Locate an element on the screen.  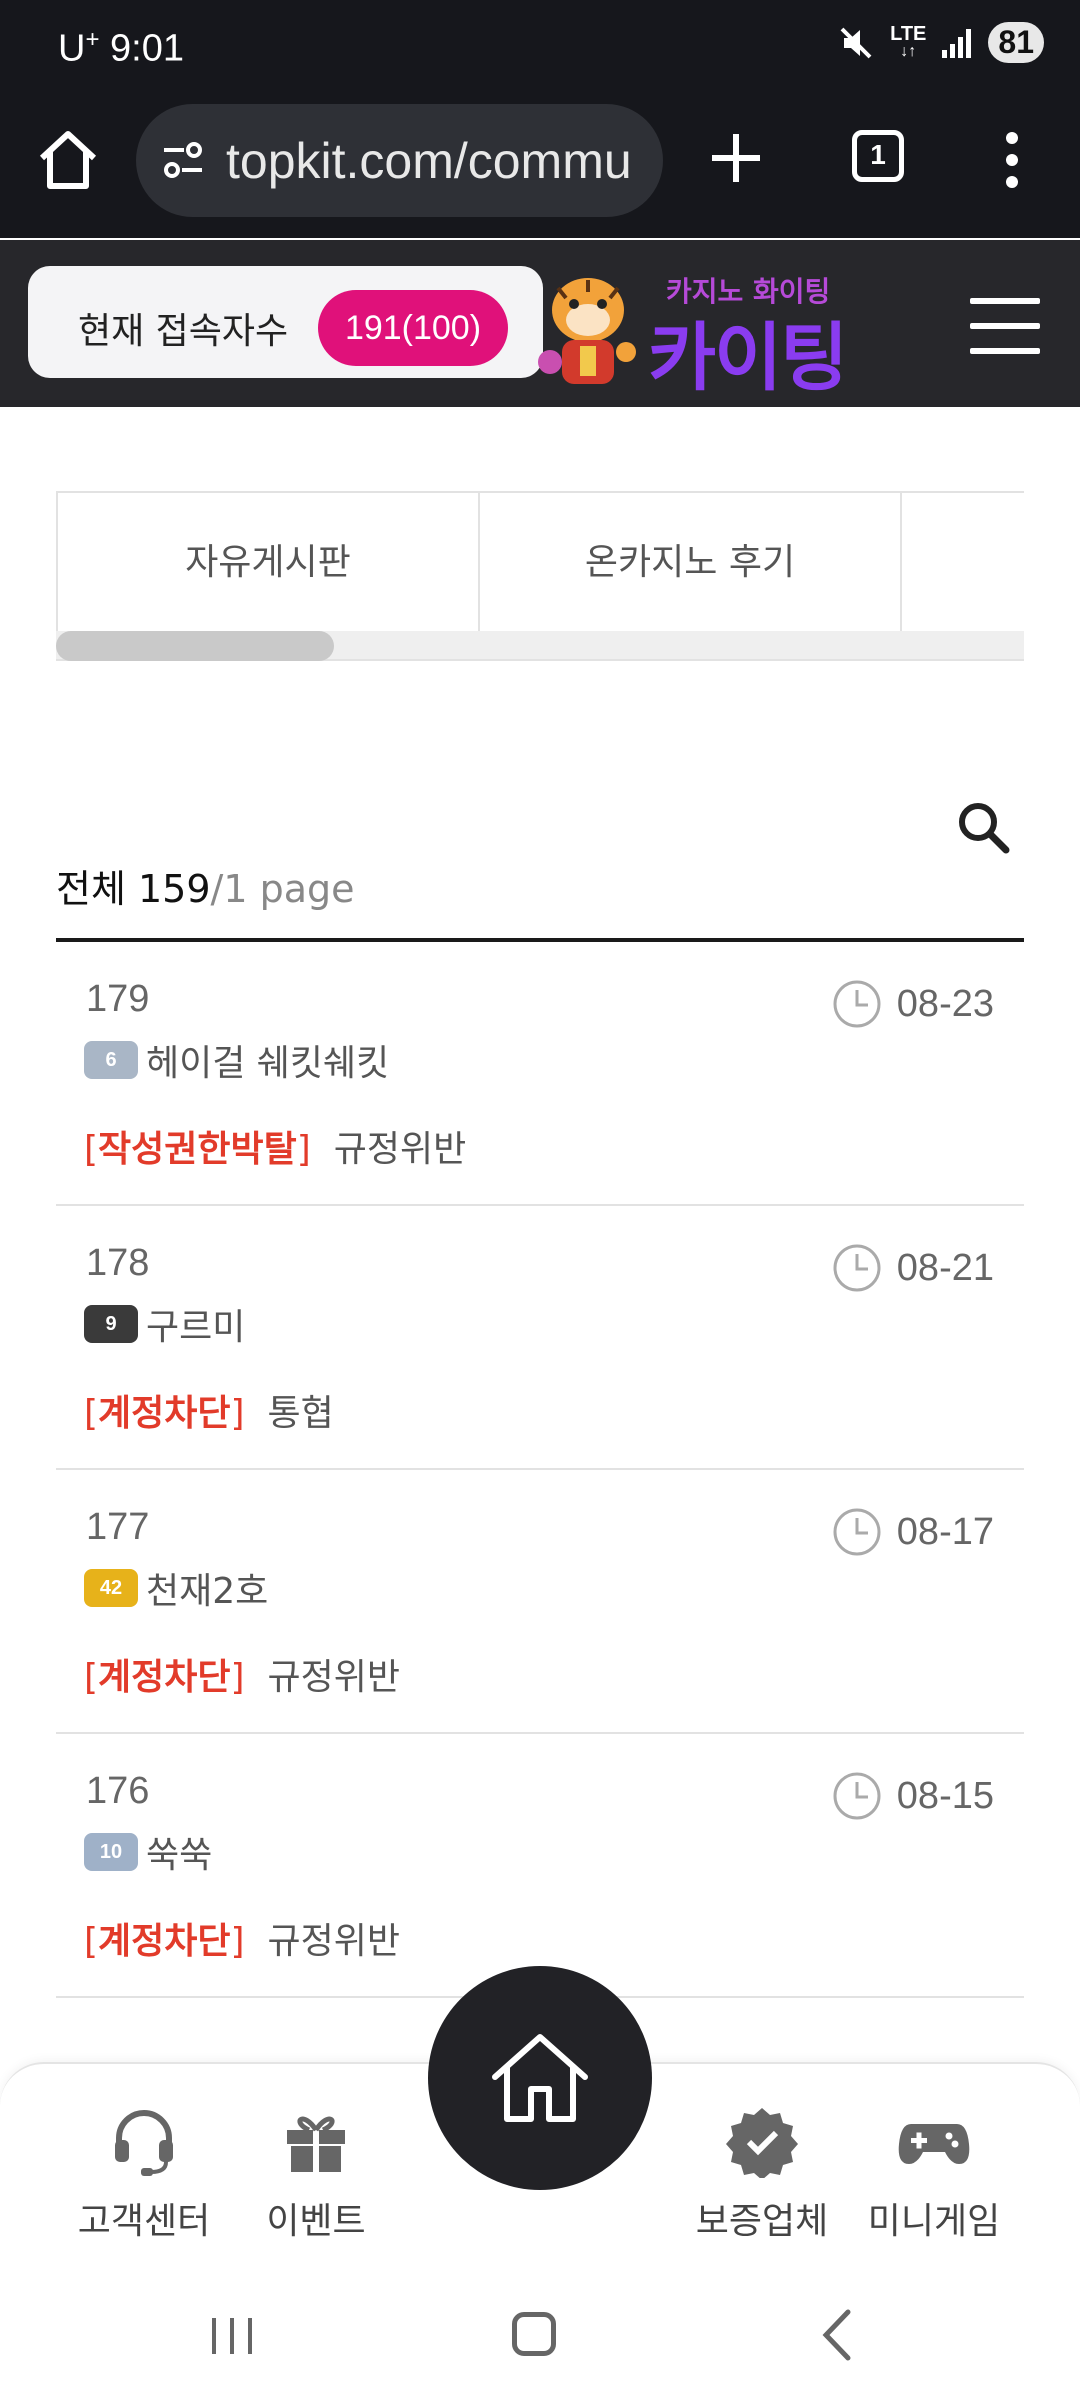
recent-apps-icon is located at coordinates (232, 2336).